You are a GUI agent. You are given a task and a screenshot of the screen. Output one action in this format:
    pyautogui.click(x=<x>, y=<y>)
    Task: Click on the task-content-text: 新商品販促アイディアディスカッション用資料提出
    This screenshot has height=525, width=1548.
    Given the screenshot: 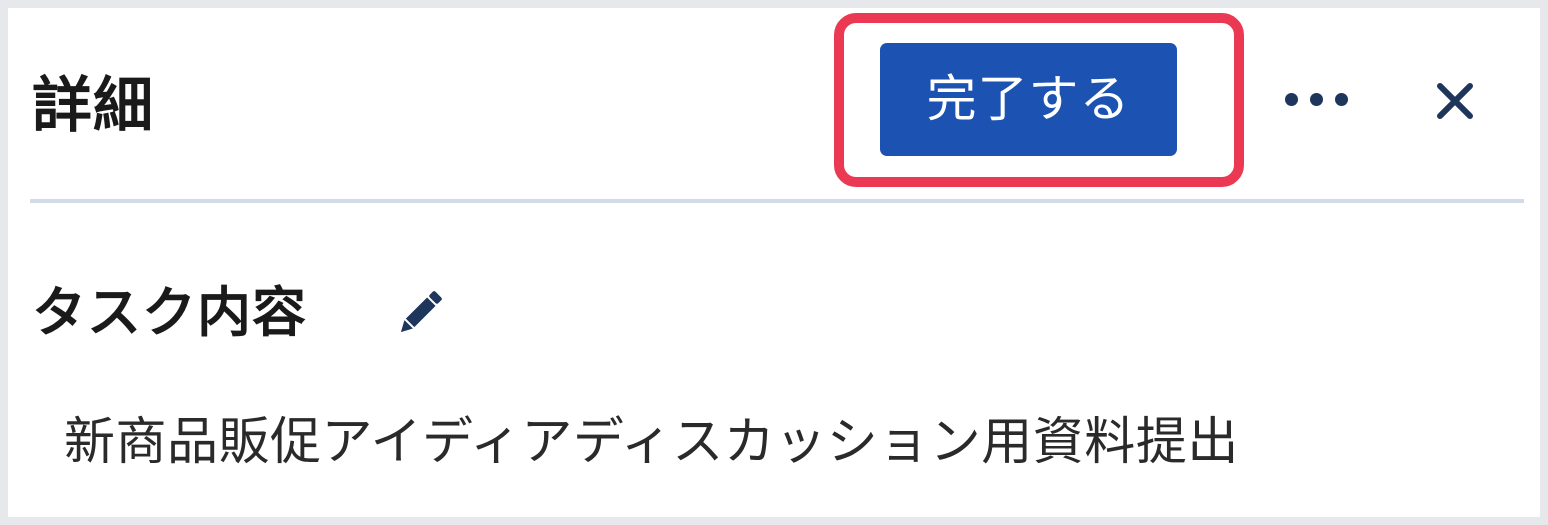 What is the action you would take?
    pyautogui.click(x=651, y=442)
    